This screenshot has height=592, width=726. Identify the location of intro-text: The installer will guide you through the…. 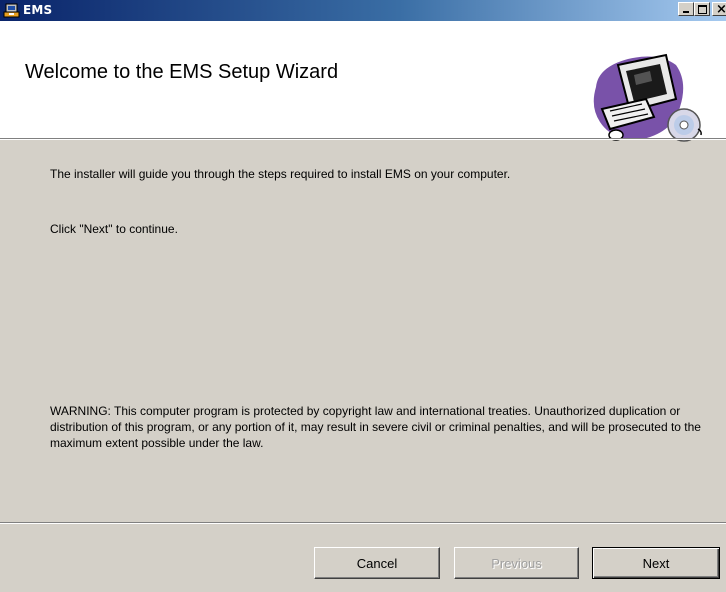
(280, 174).